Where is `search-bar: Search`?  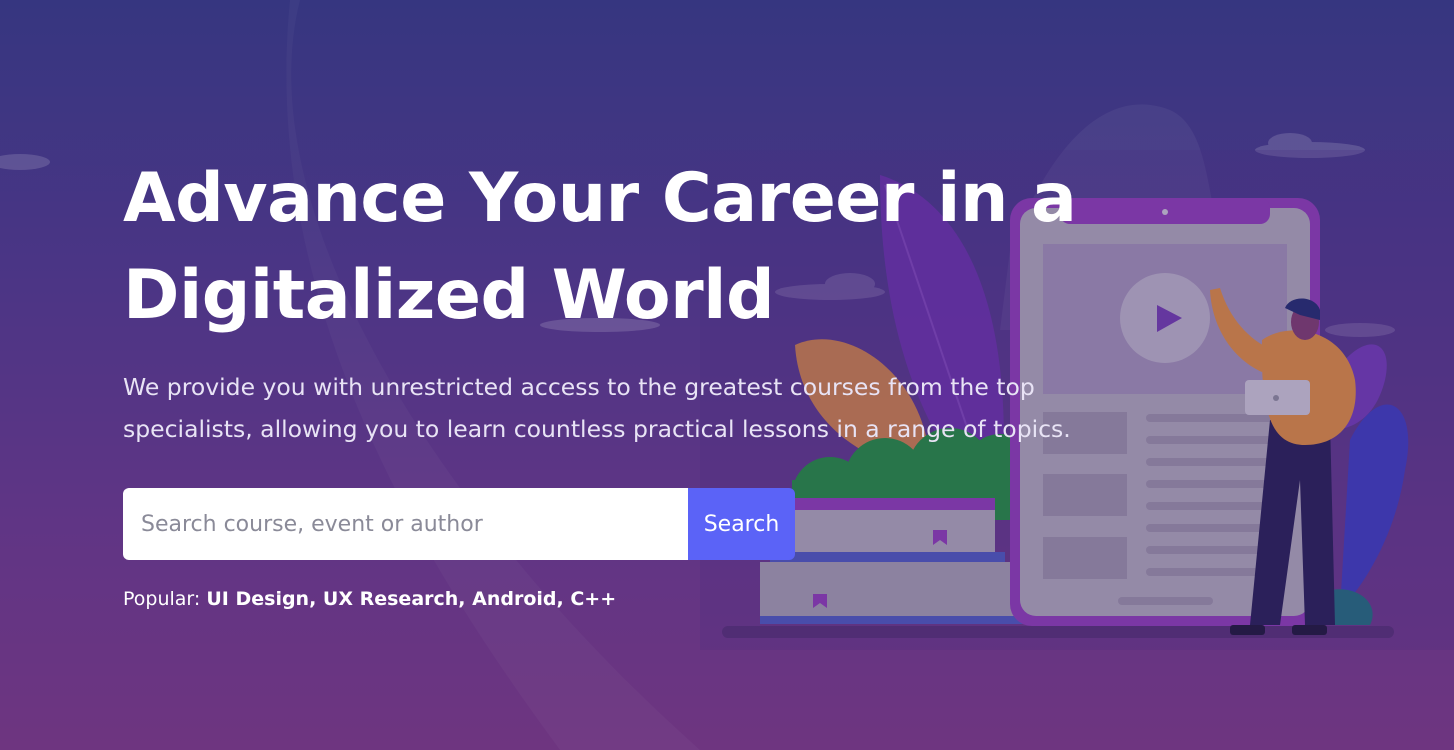
search-bar: Search is located at coordinates (459, 524).